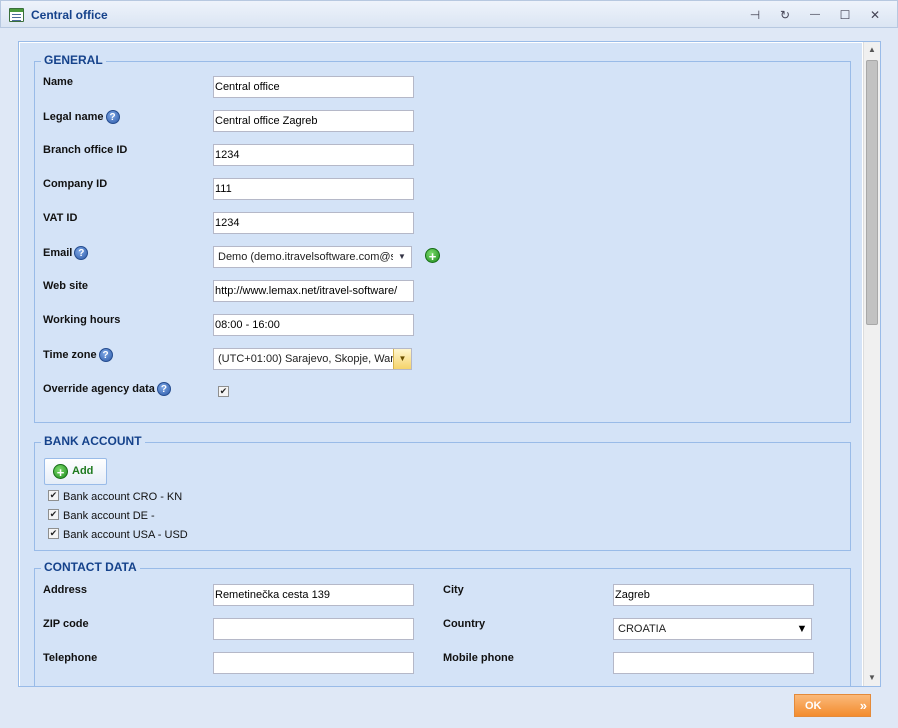  What do you see at coordinates (123, 497) in the screenshot?
I see `bank-account-label: Bank account CRO - KN` at bounding box center [123, 497].